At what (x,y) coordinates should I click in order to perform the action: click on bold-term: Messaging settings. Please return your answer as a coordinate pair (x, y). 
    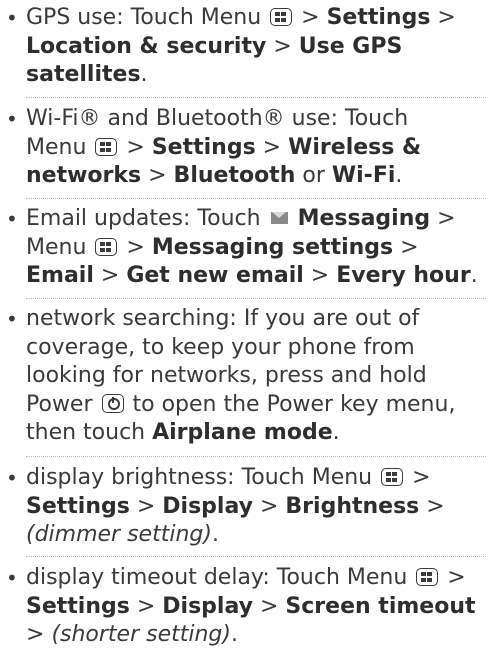
    Looking at the image, I should click on (272, 247).